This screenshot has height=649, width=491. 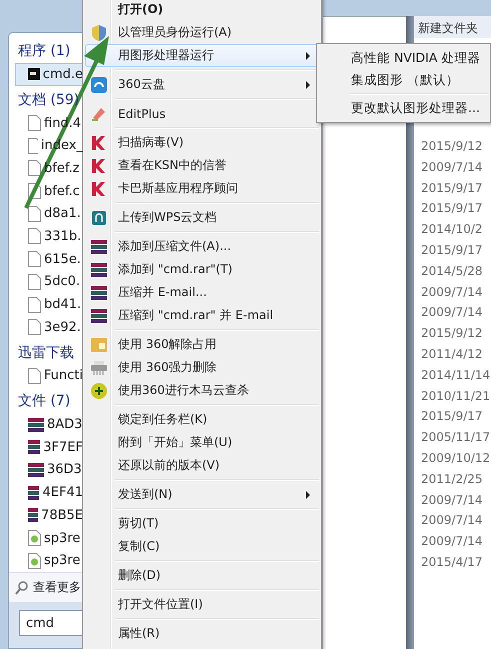 What do you see at coordinates (46, 236) in the screenshot?
I see `search-result-item: 331b.` at bounding box center [46, 236].